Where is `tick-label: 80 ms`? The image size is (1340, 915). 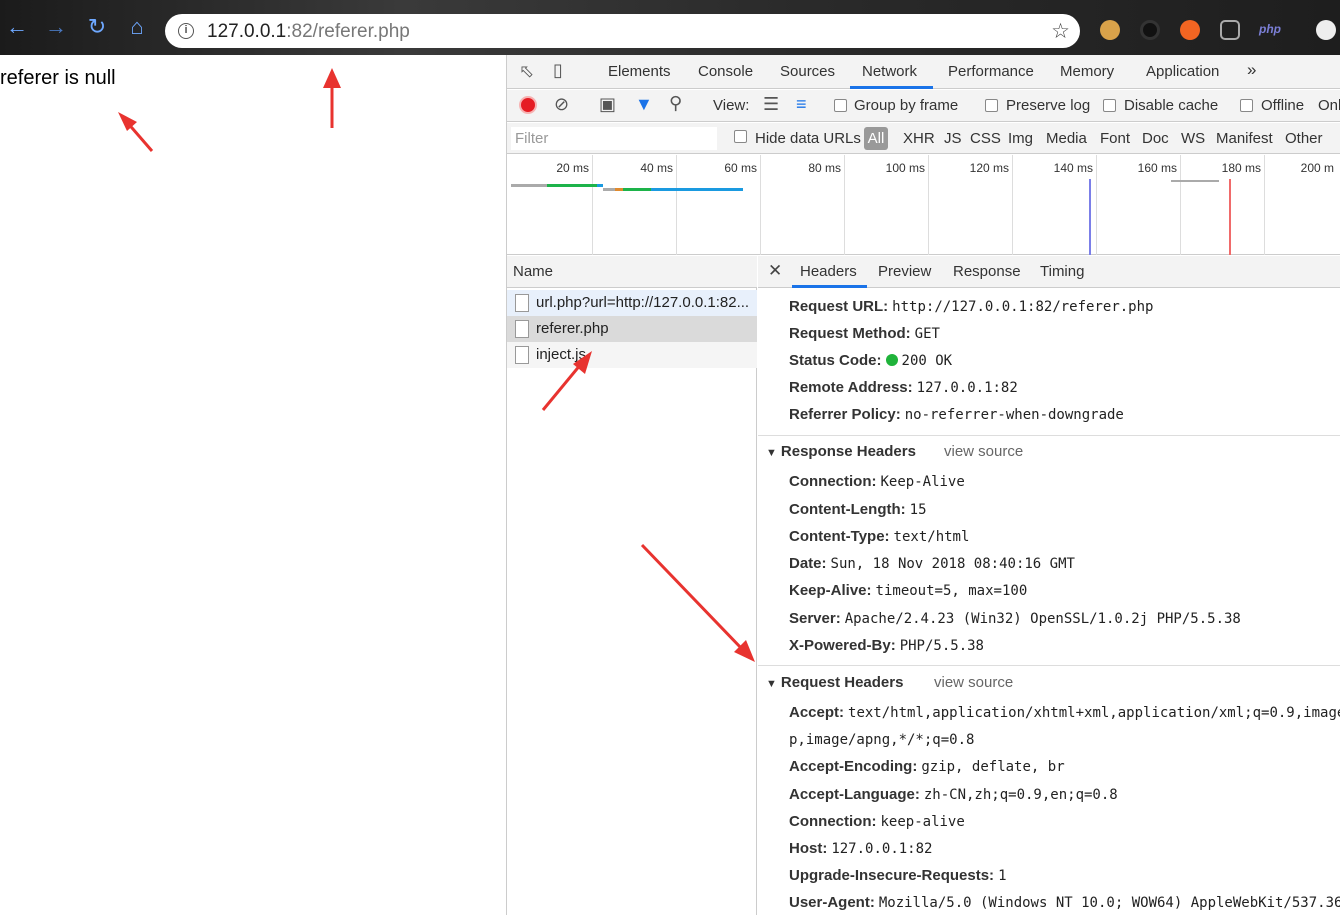 tick-label: 80 ms is located at coordinates (824, 168).